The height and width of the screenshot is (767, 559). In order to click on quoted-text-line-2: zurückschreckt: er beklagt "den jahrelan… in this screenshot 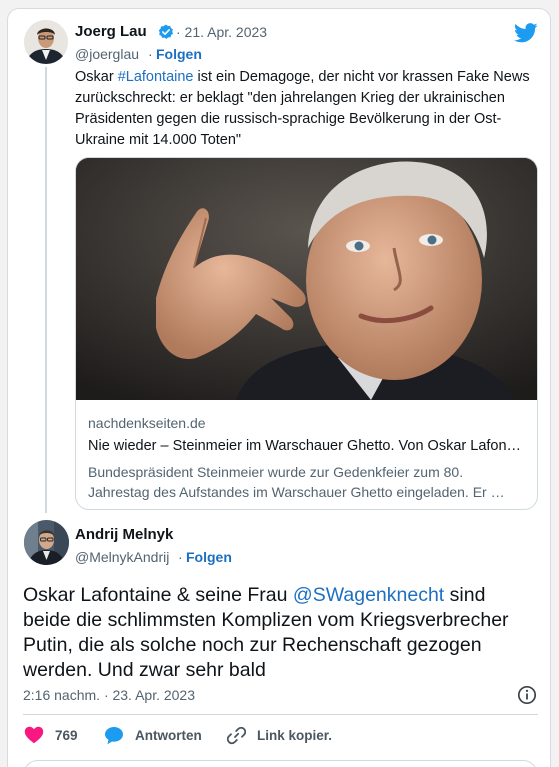, I will do `click(290, 98)`.